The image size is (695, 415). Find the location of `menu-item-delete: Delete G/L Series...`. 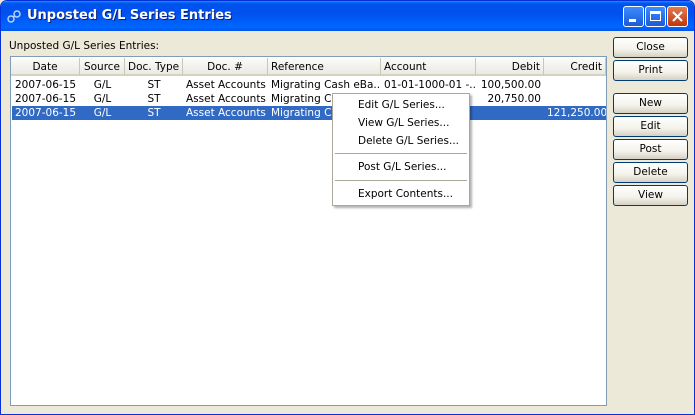

menu-item-delete: Delete G/L Series... is located at coordinates (401, 141).